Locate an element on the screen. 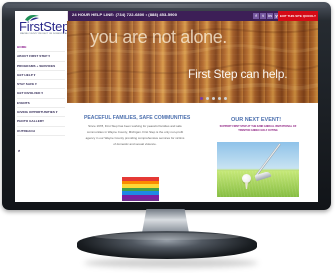 The image size is (335, 273). rainbow-stripe-purple is located at coordinates (140, 196).